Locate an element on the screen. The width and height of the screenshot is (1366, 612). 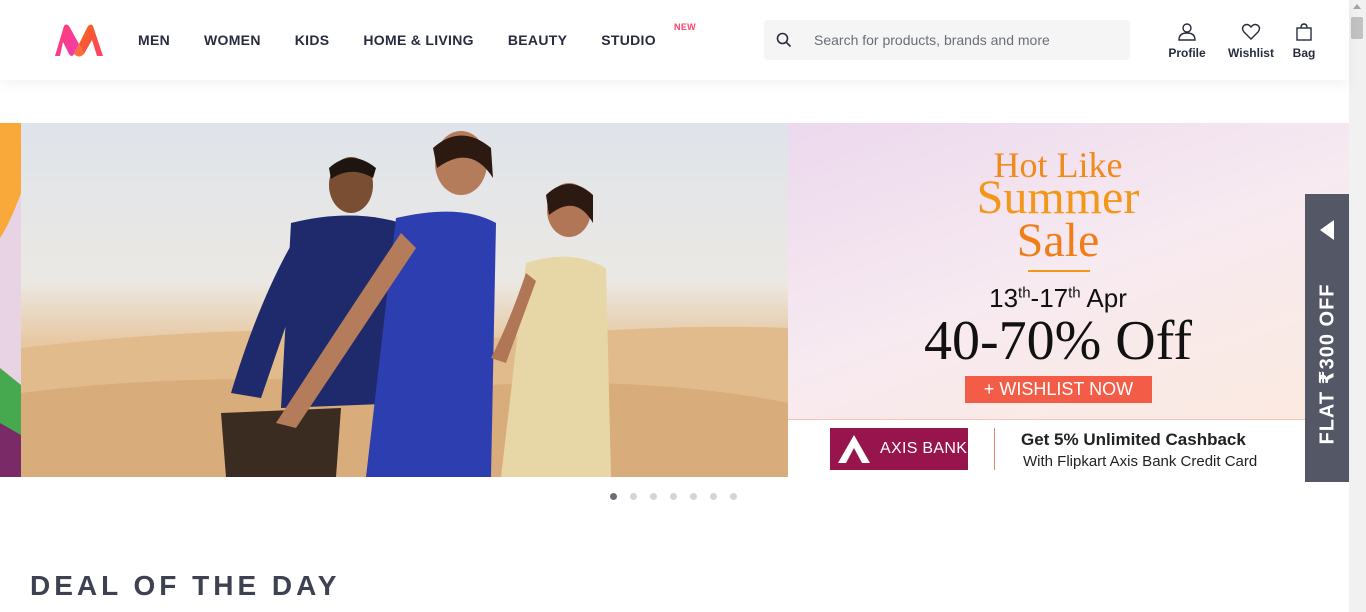
wishlist-now-button: + WISHLIST NOW is located at coordinates (1058, 389).